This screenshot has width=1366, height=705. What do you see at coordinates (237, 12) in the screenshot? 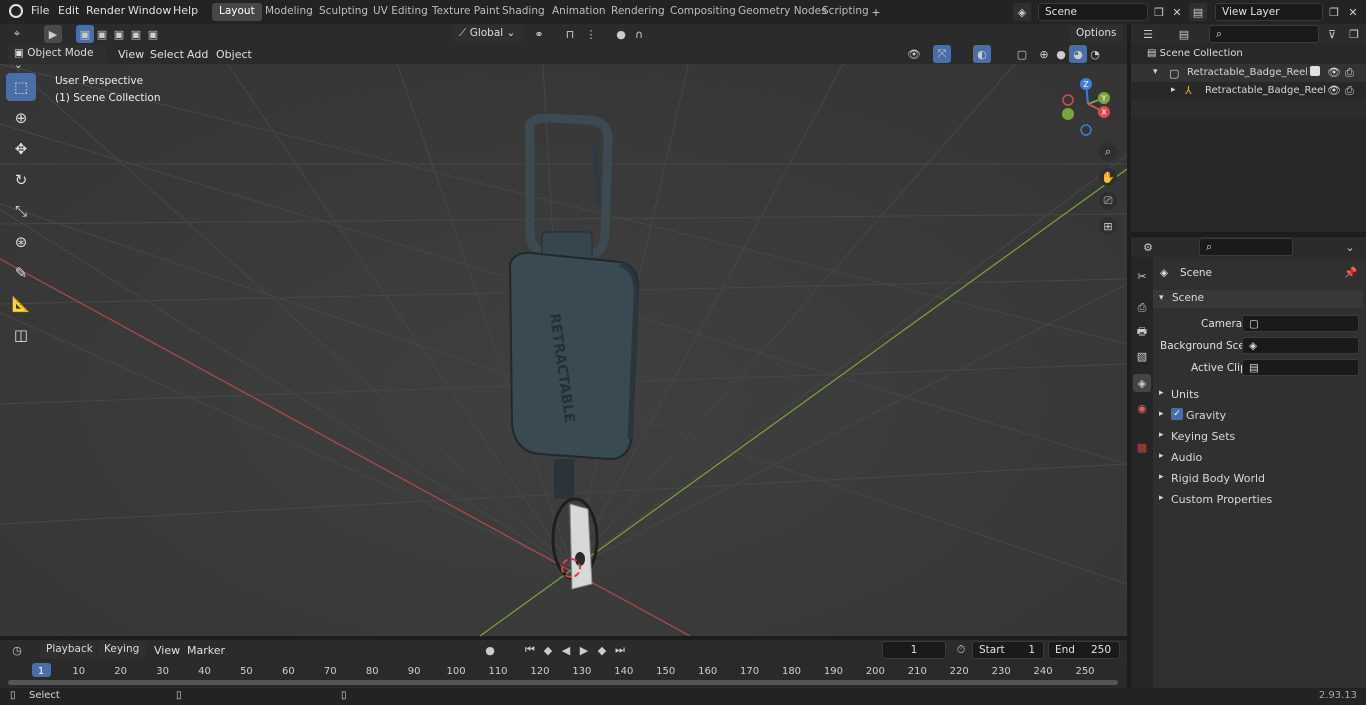
I see `tab-layout: Layout` at bounding box center [237, 12].